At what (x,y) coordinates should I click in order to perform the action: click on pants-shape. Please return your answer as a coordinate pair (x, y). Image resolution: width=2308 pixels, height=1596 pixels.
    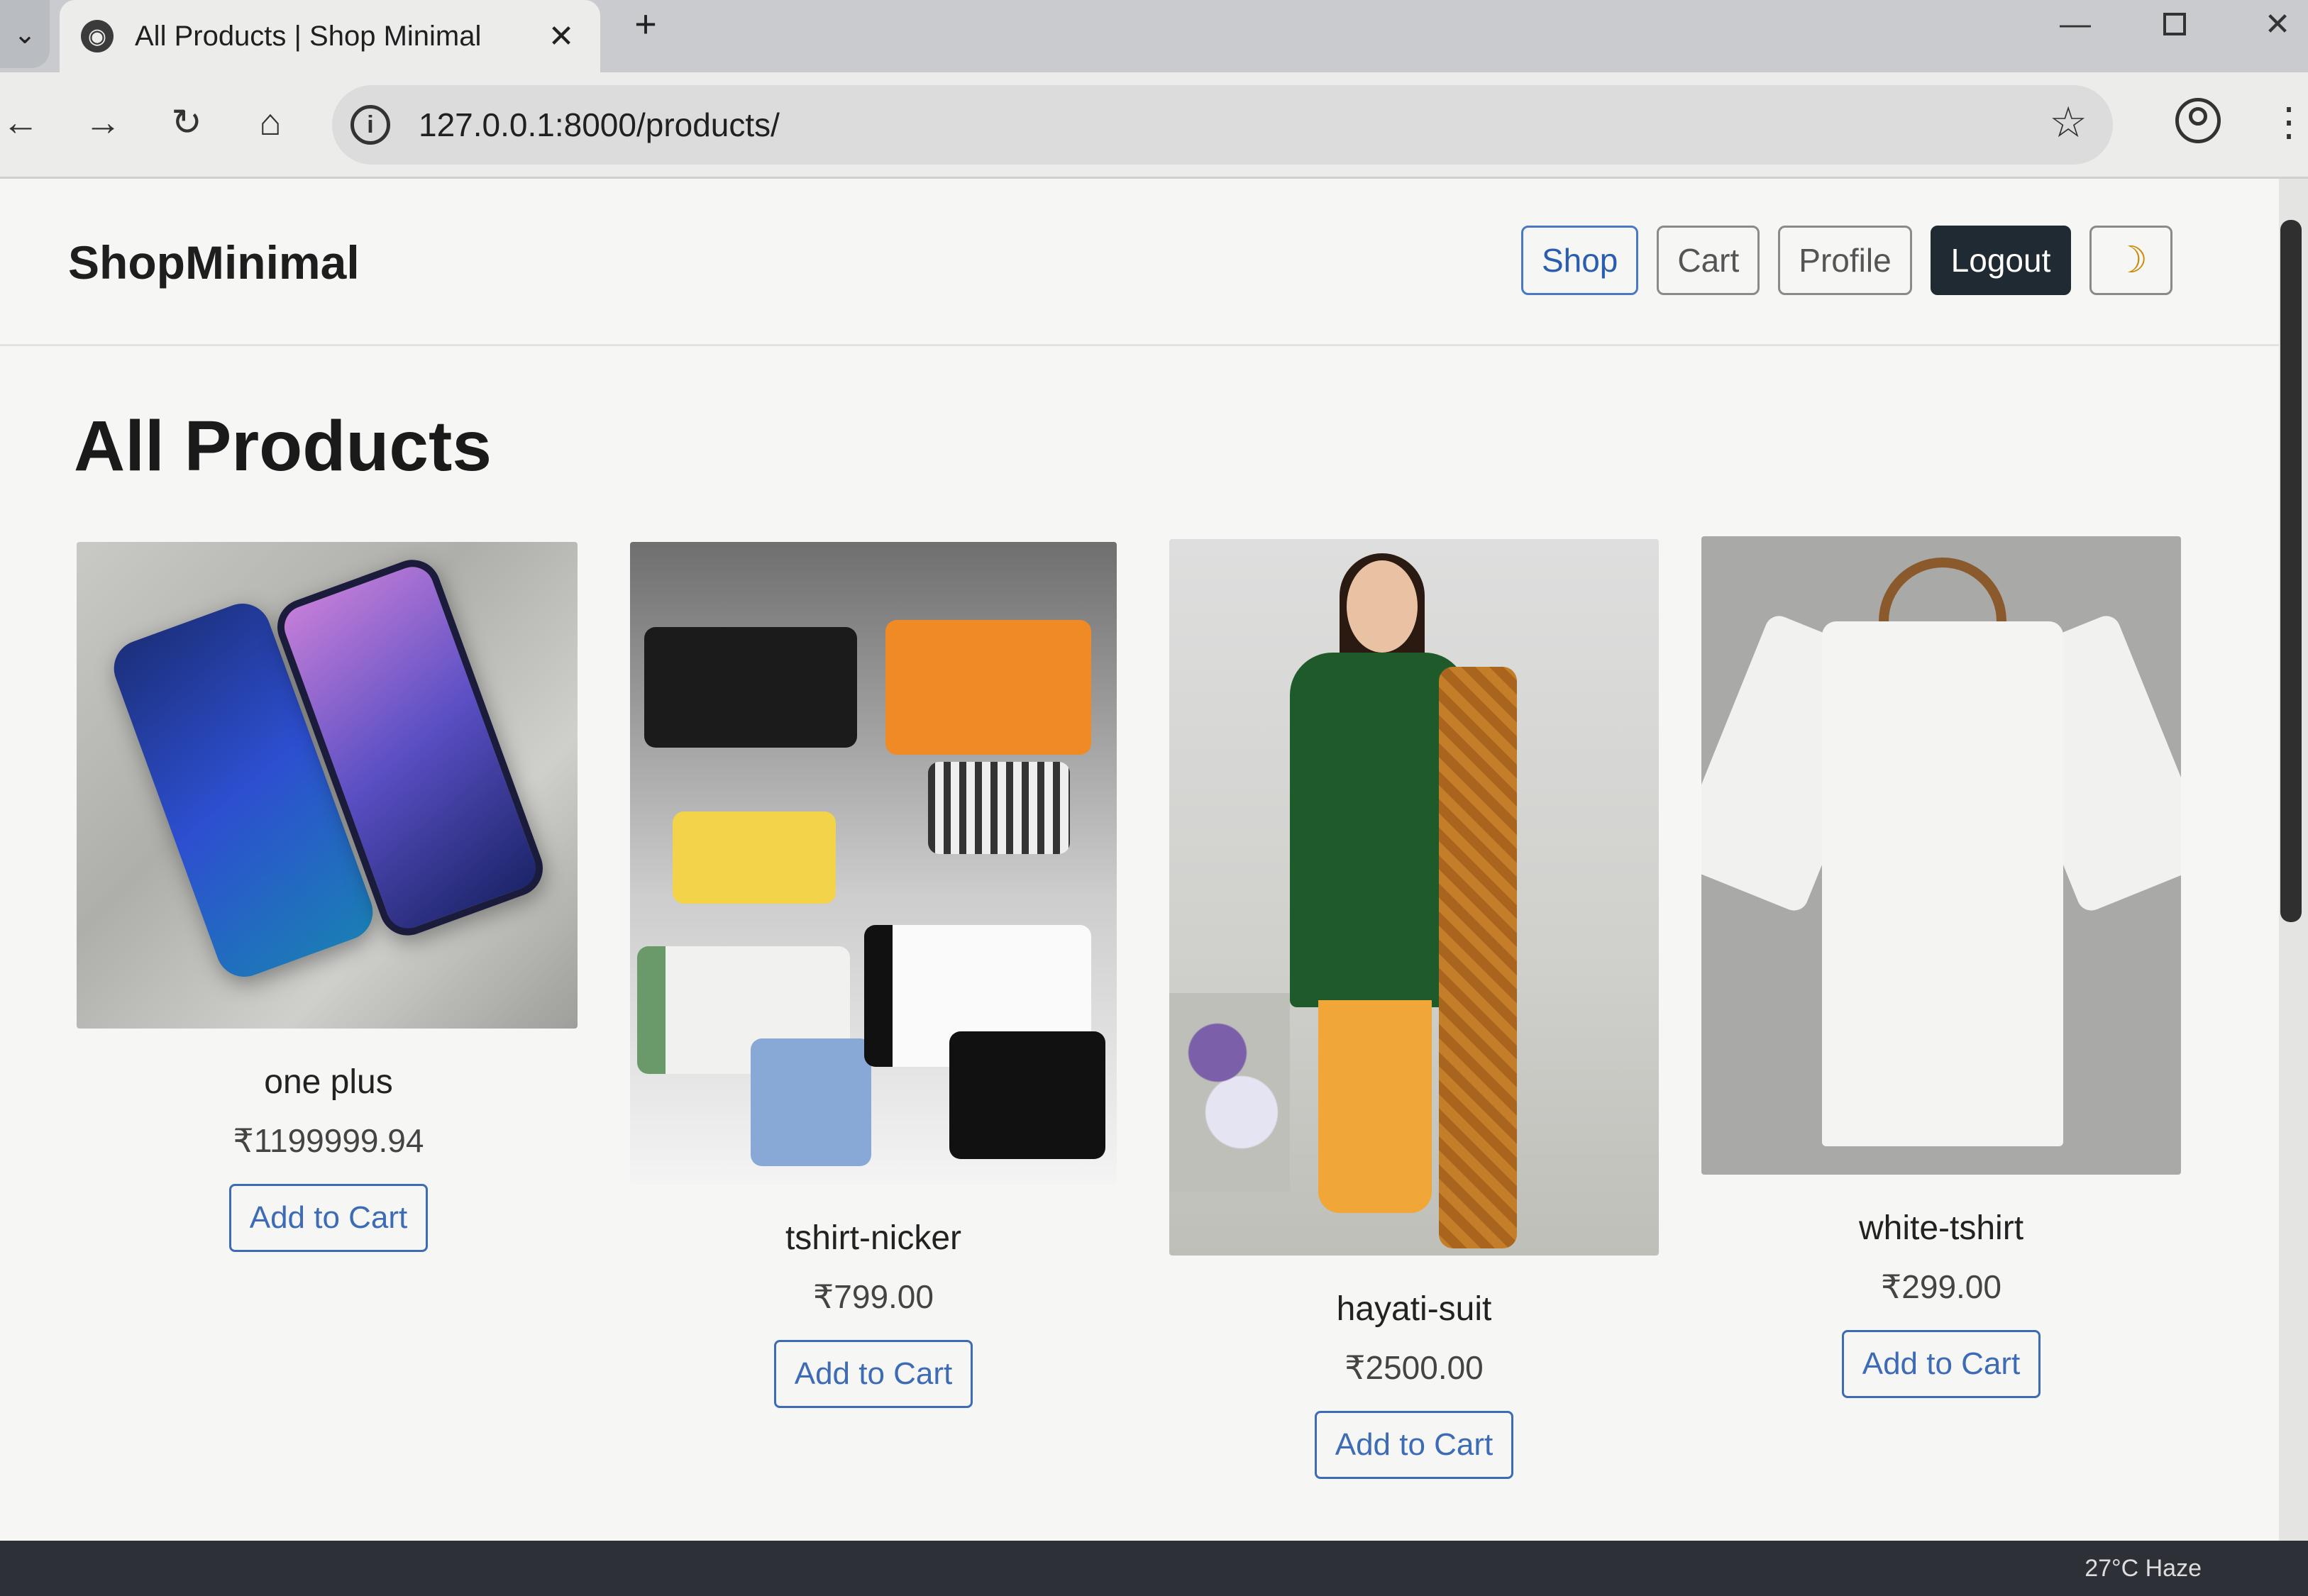
    Looking at the image, I should click on (1375, 1107).